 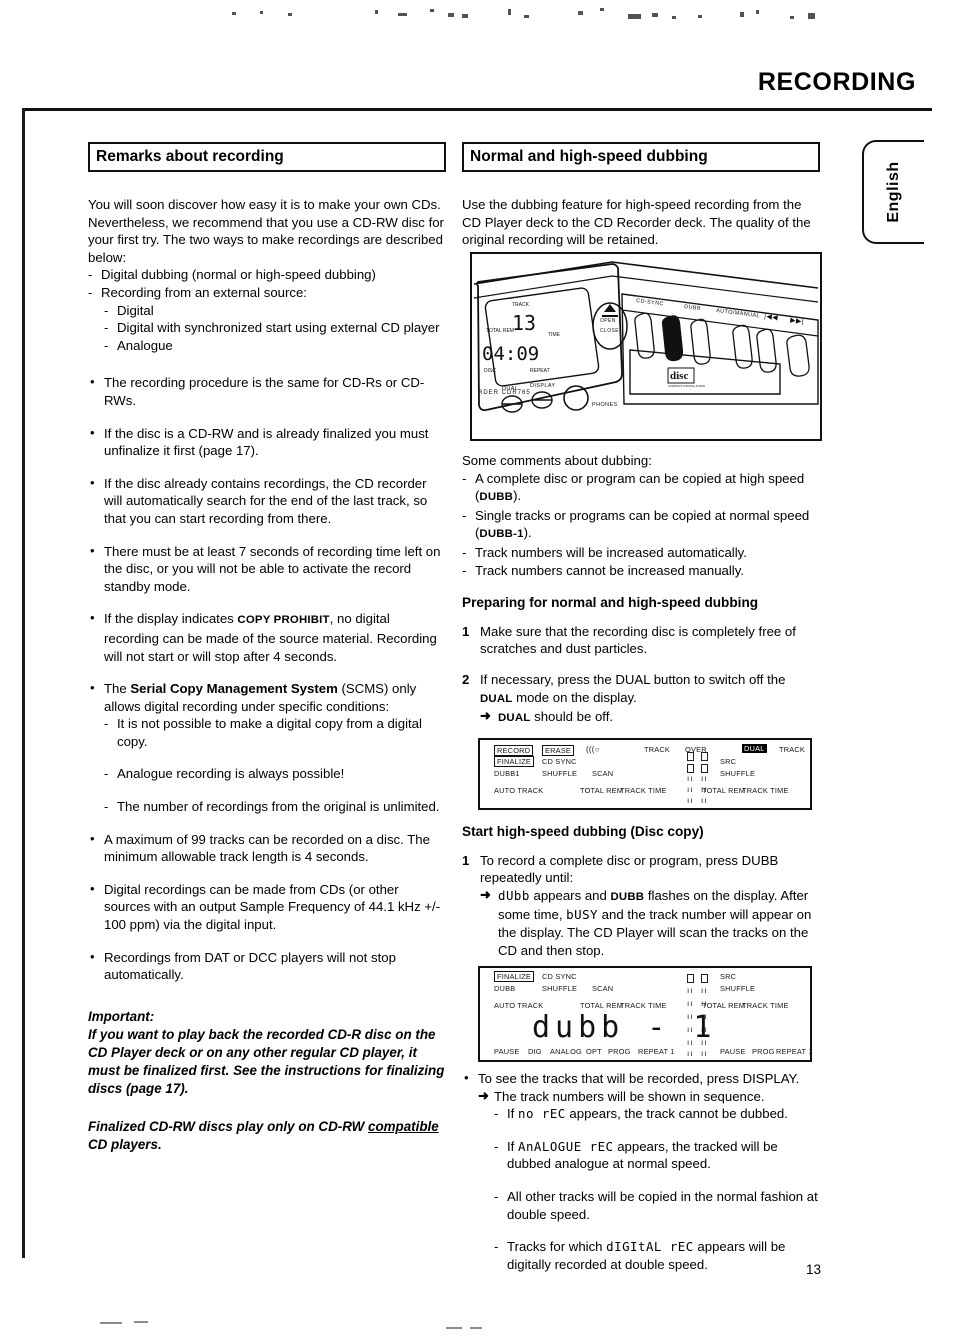 I want to click on display-repeat1-indicator: REPEAT 1, so click(x=656, y=1051).